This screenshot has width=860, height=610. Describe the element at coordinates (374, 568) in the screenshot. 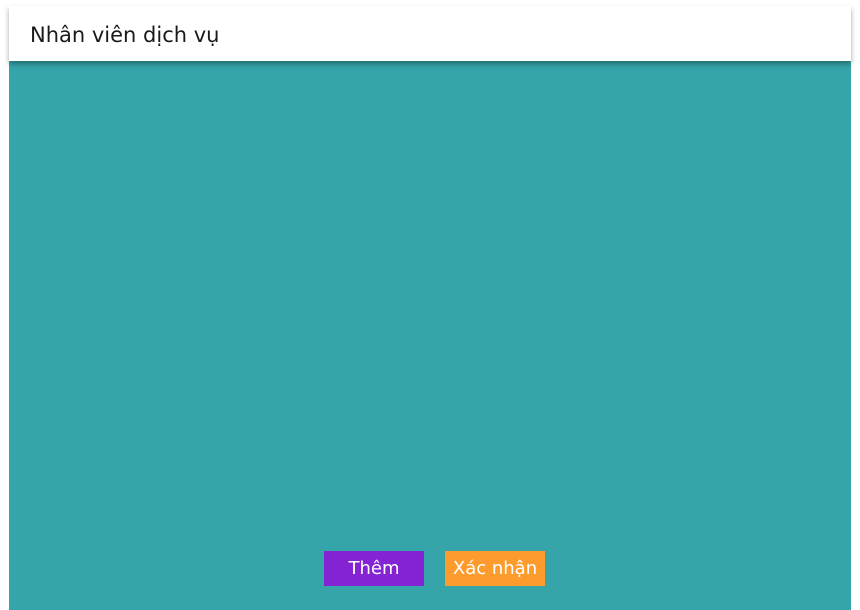

I see `add-button: Thêm` at that location.